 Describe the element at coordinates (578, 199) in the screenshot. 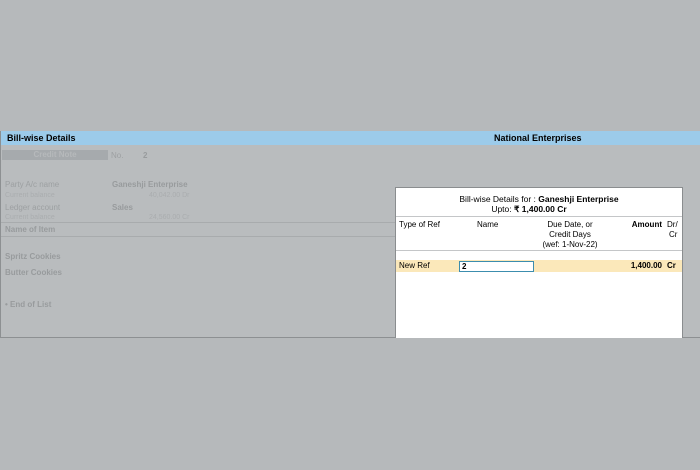

I see `popup-party-name: Ganeshji Enterprise` at that location.